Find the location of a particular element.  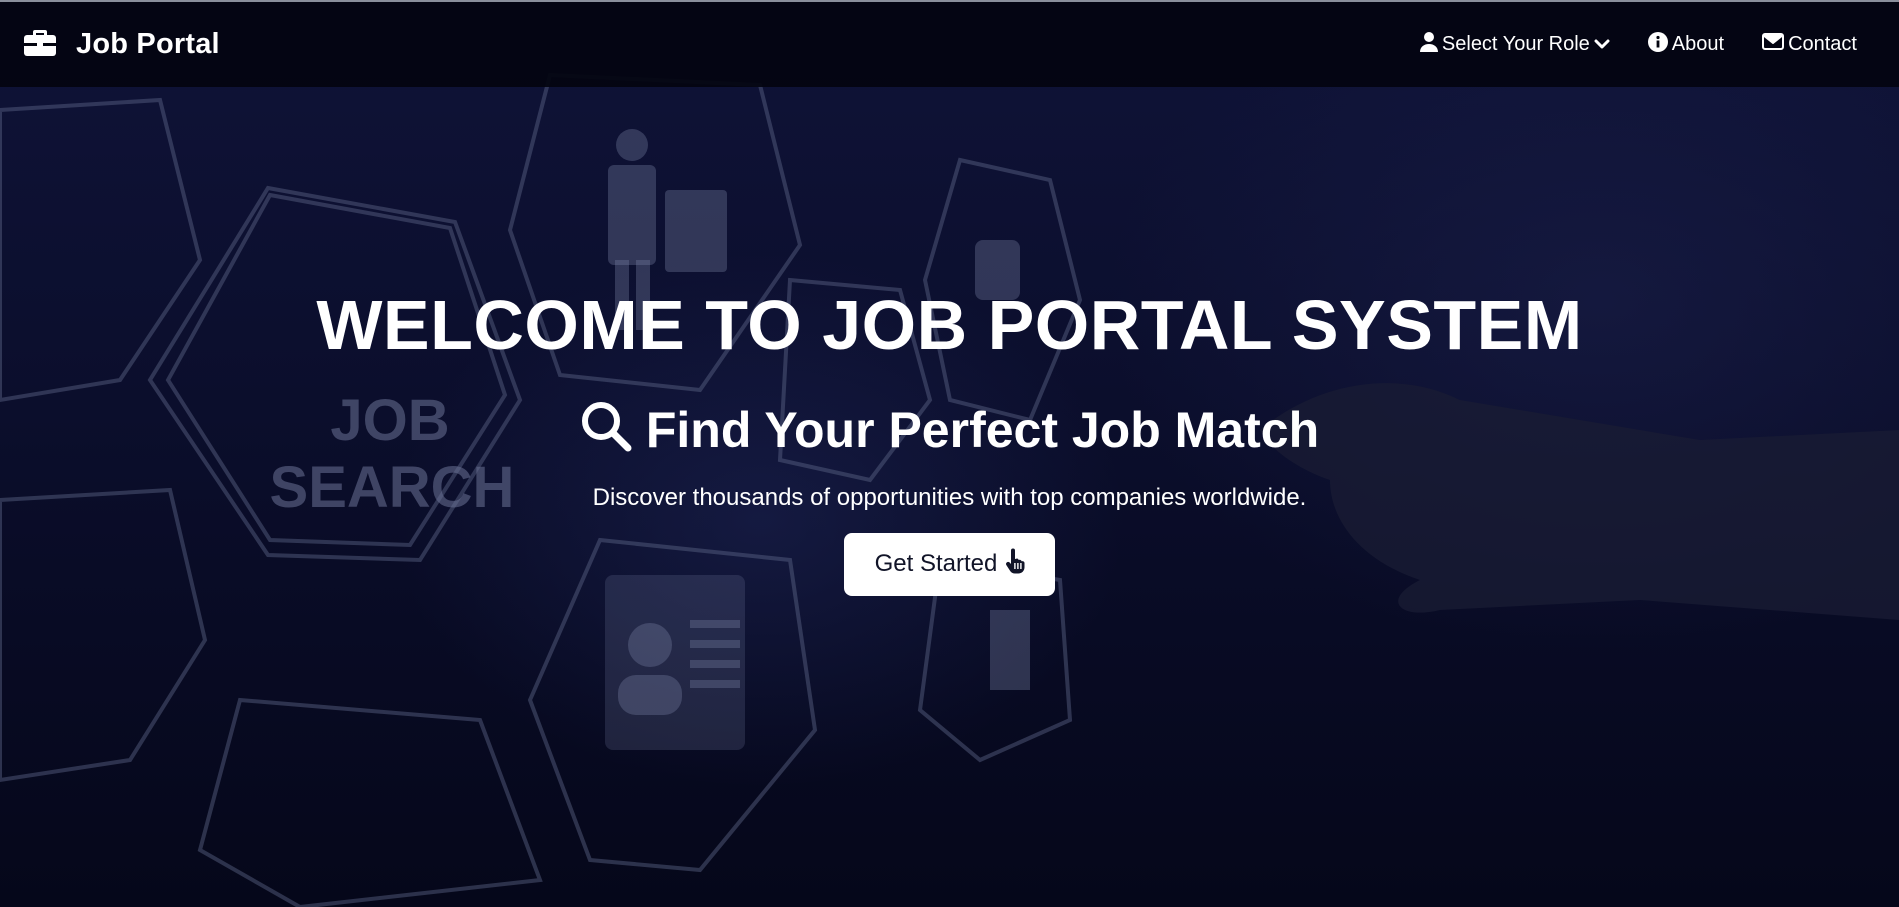

chevron-down-icon is located at coordinates (1602, 44).